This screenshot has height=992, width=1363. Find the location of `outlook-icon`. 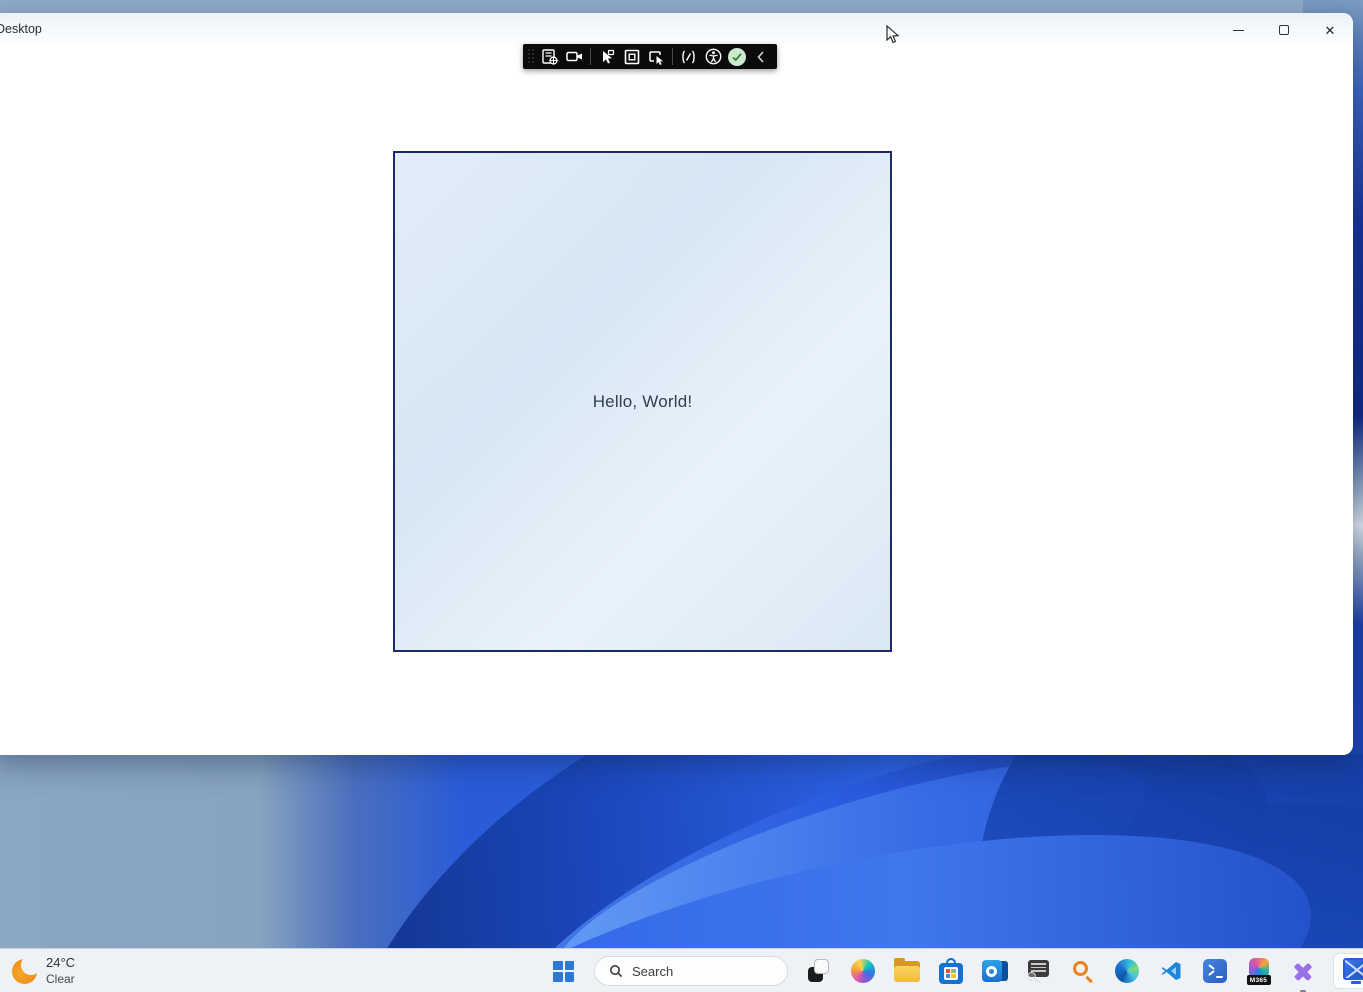

outlook-icon is located at coordinates (994, 971).